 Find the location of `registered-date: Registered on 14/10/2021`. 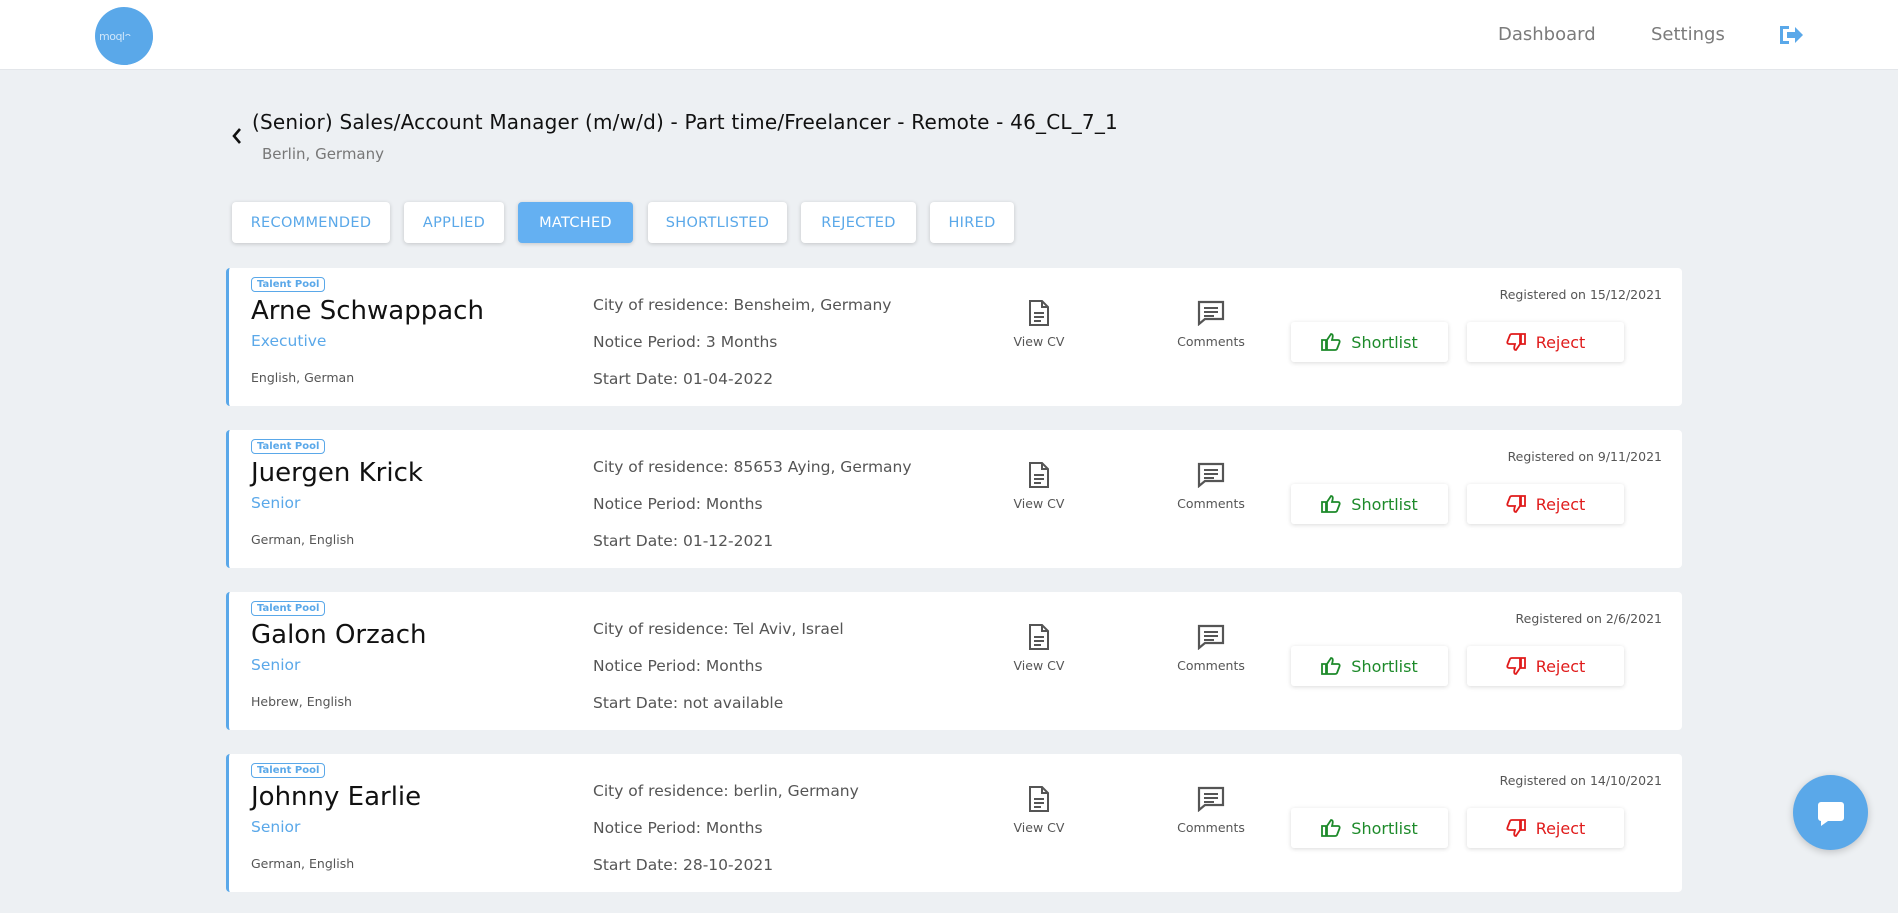

registered-date: Registered on 14/10/2021 is located at coordinates (1580, 780).